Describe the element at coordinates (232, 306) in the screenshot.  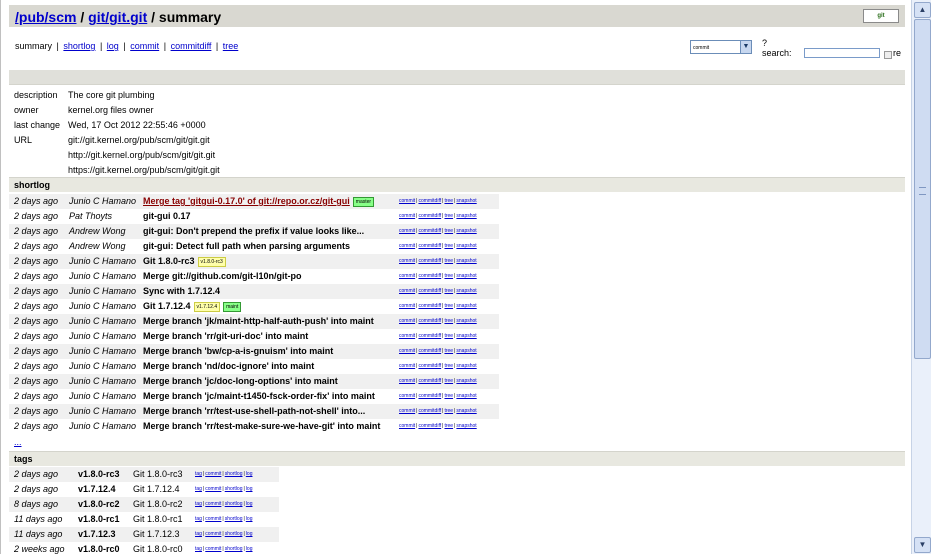
I see `branch-badge: maint` at that location.